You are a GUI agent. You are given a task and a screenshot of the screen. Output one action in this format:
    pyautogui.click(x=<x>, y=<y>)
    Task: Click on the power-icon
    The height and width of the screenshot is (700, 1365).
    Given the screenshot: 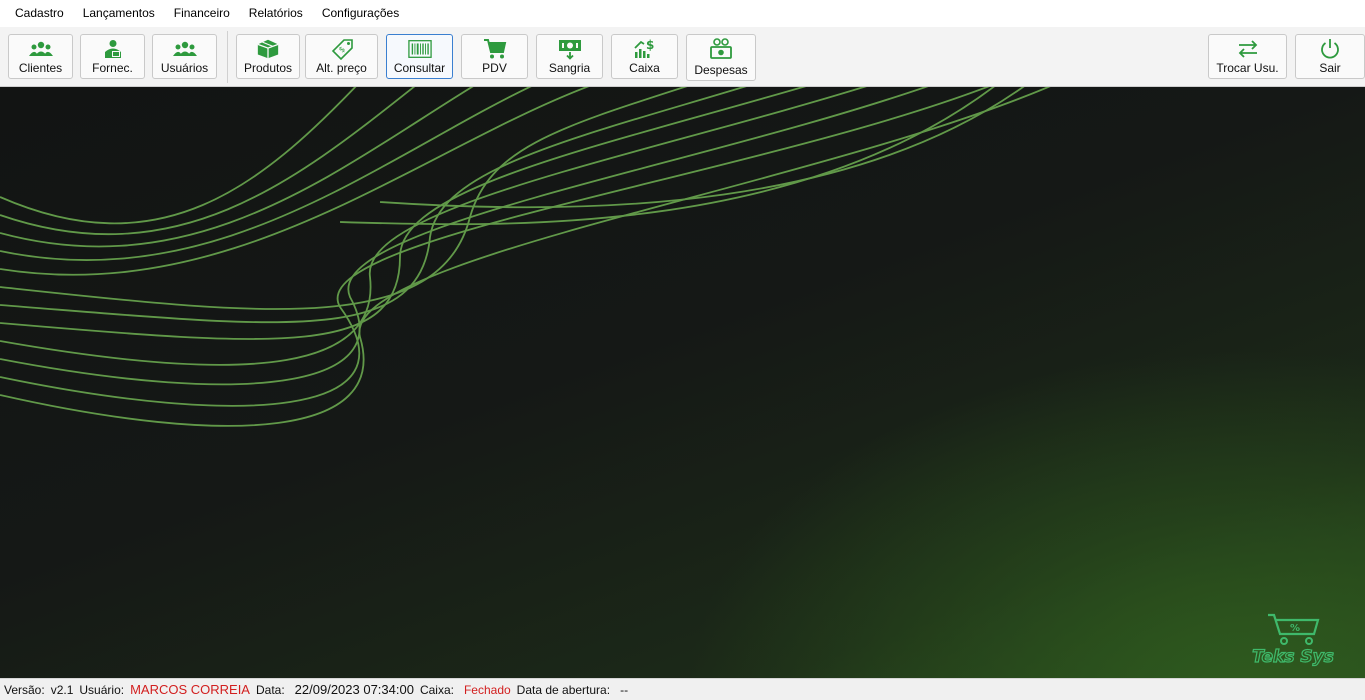 What is the action you would take?
    pyautogui.click(x=1330, y=49)
    